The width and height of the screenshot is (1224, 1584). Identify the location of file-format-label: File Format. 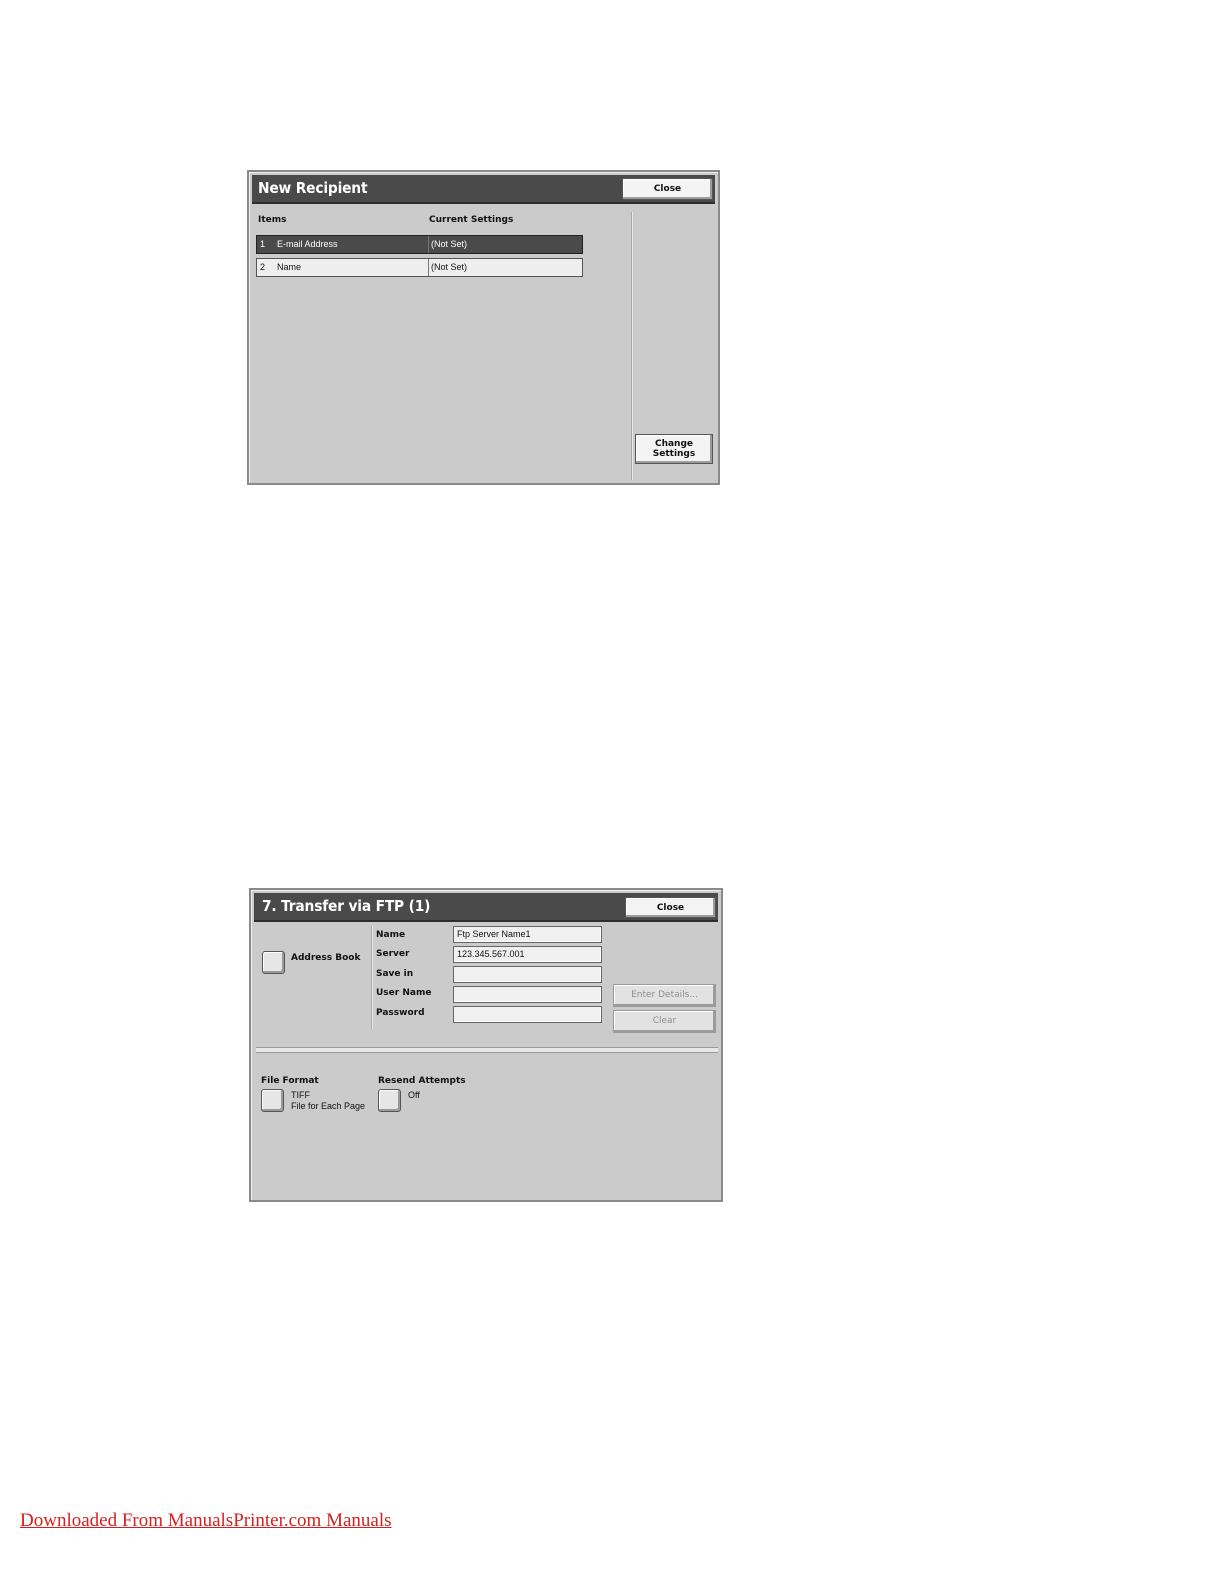
(290, 1081).